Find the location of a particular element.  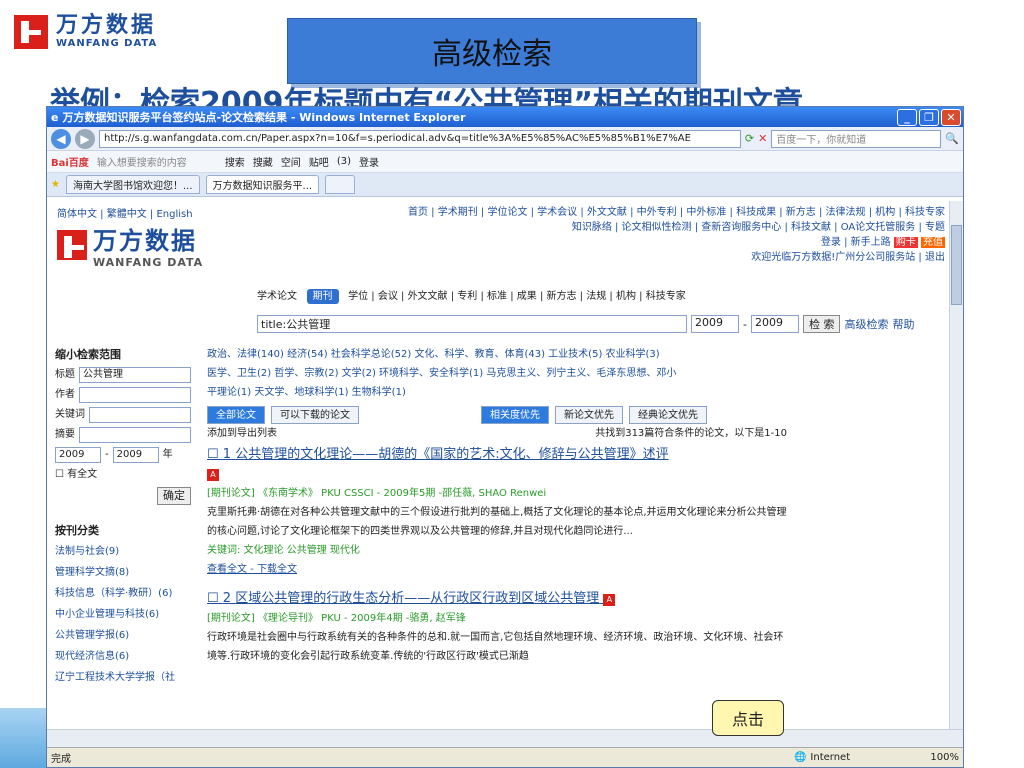

channel-3: 会议 is located at coordinates (388, 296).